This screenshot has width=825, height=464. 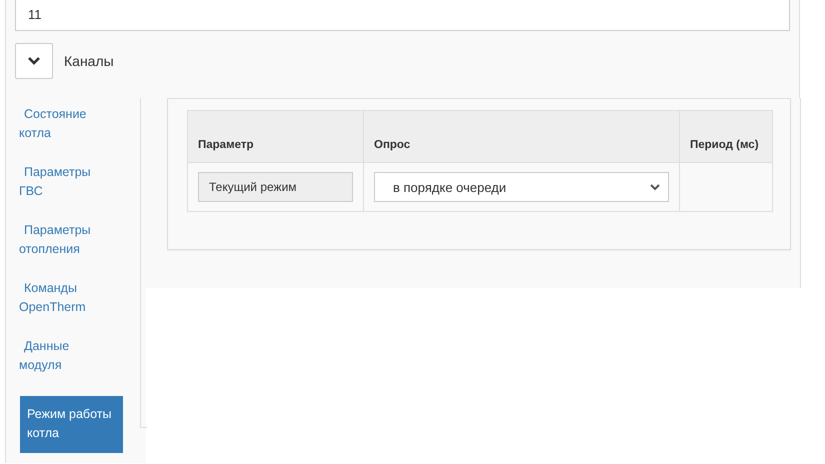 What do you see at coordinates (521, 187) in the screenshot?
I see `poll-select: в порядке очереди` at bounding box center [521, 187].